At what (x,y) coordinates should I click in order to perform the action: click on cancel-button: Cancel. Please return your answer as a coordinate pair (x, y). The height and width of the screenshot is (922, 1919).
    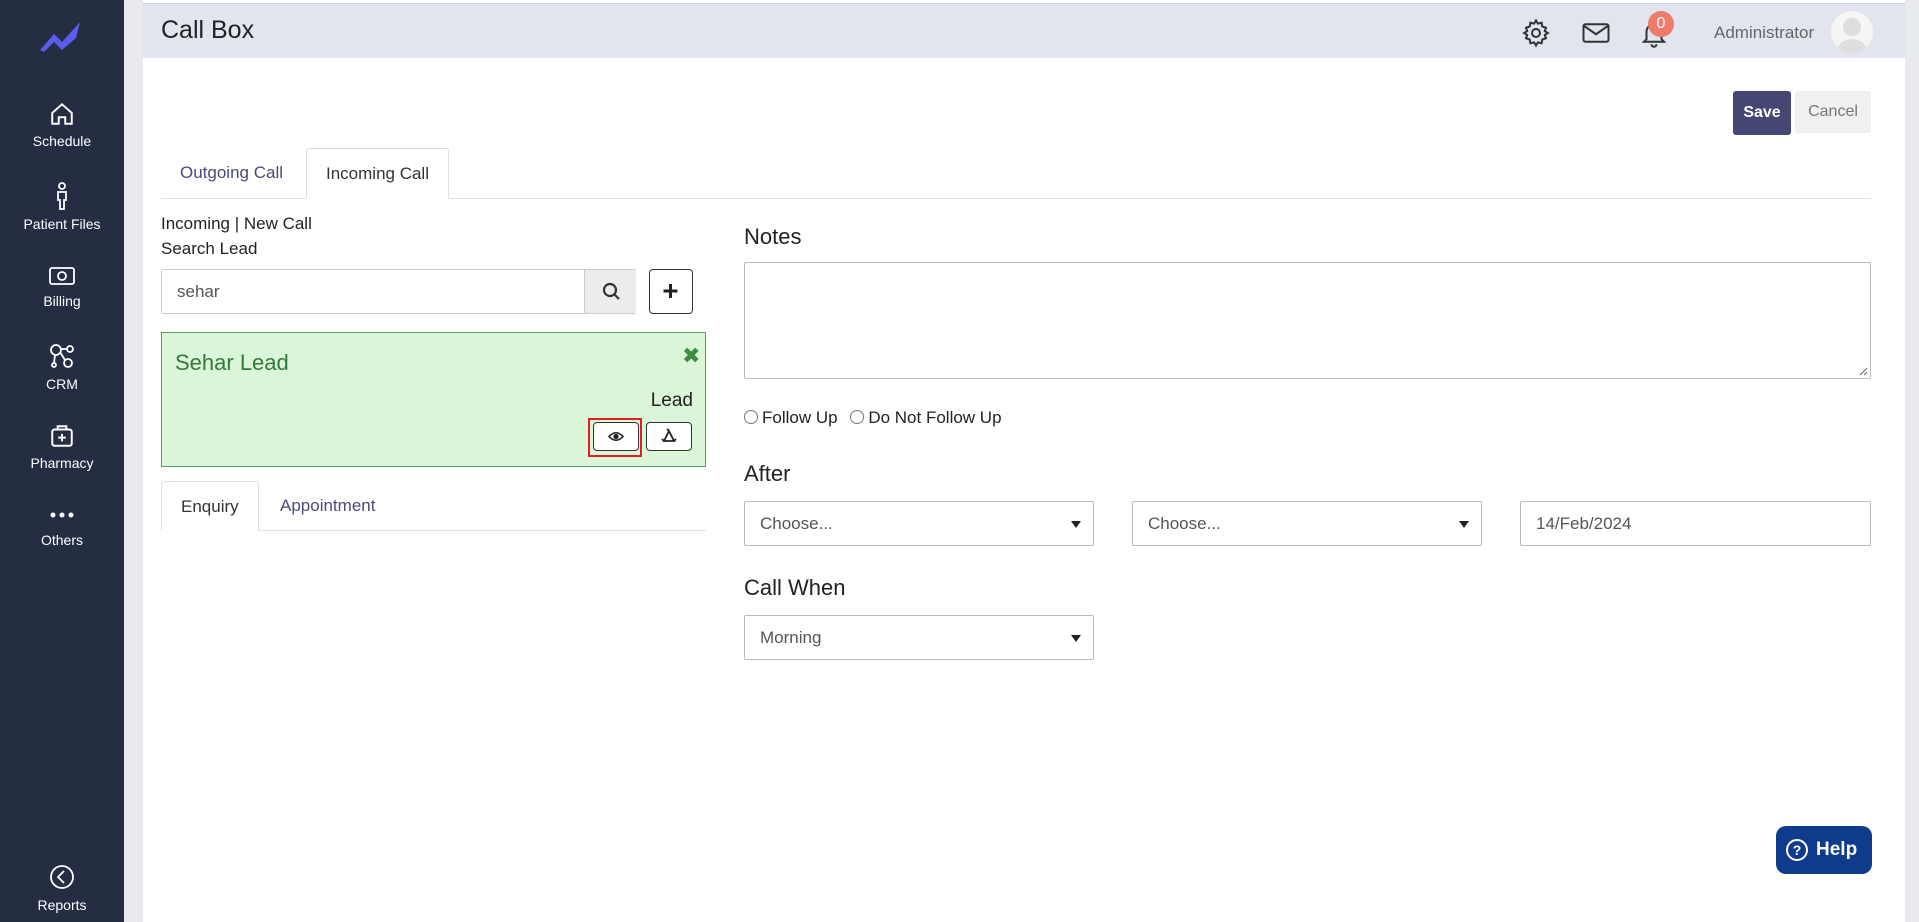
    Looking at the image, I should click on (1833, 112).